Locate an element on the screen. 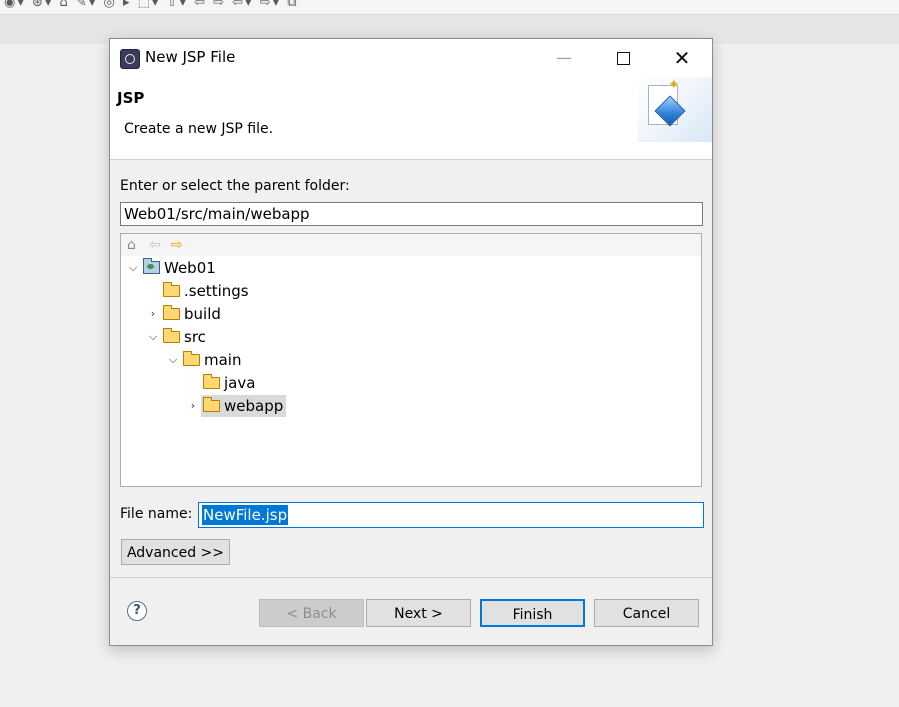 The height and width of the screenshot is (707, 899). tree-item-label: build is located at coordinates (202, 314).